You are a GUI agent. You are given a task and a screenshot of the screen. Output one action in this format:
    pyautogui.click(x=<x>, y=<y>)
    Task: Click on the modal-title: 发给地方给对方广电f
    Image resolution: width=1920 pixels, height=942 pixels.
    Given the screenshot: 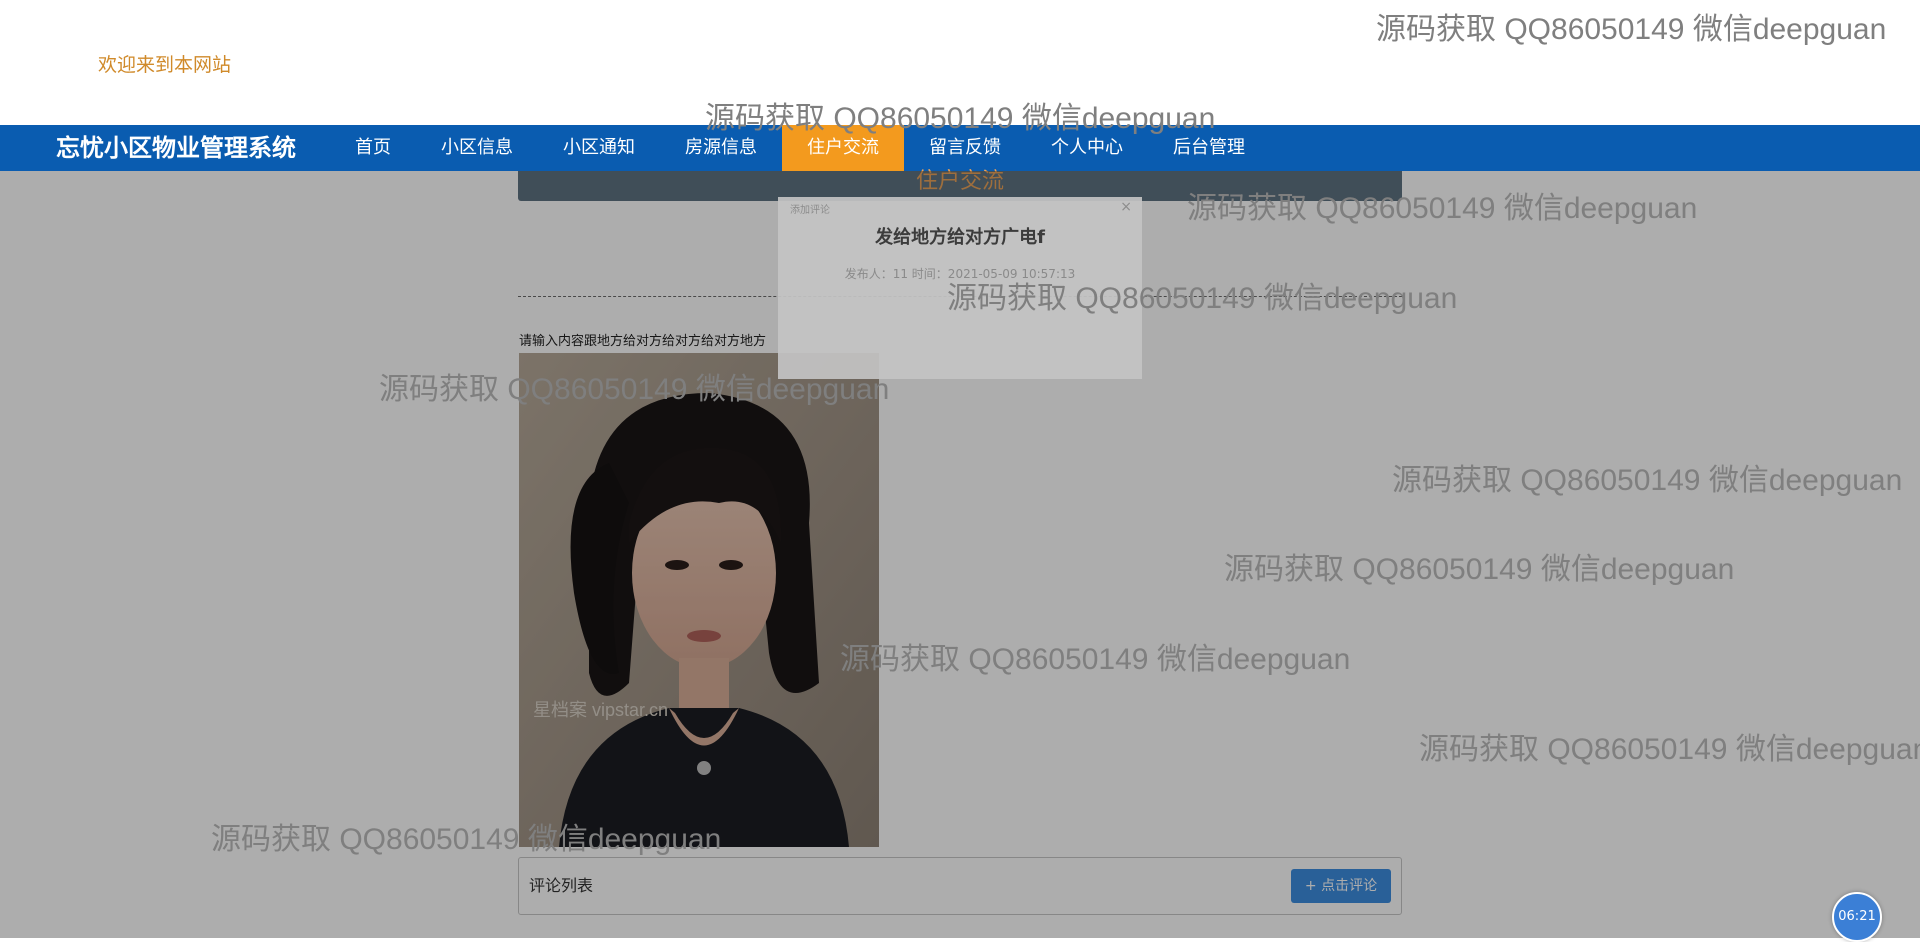 What is the action you would take?
    pyautogui.click(x=960, y=237)
    